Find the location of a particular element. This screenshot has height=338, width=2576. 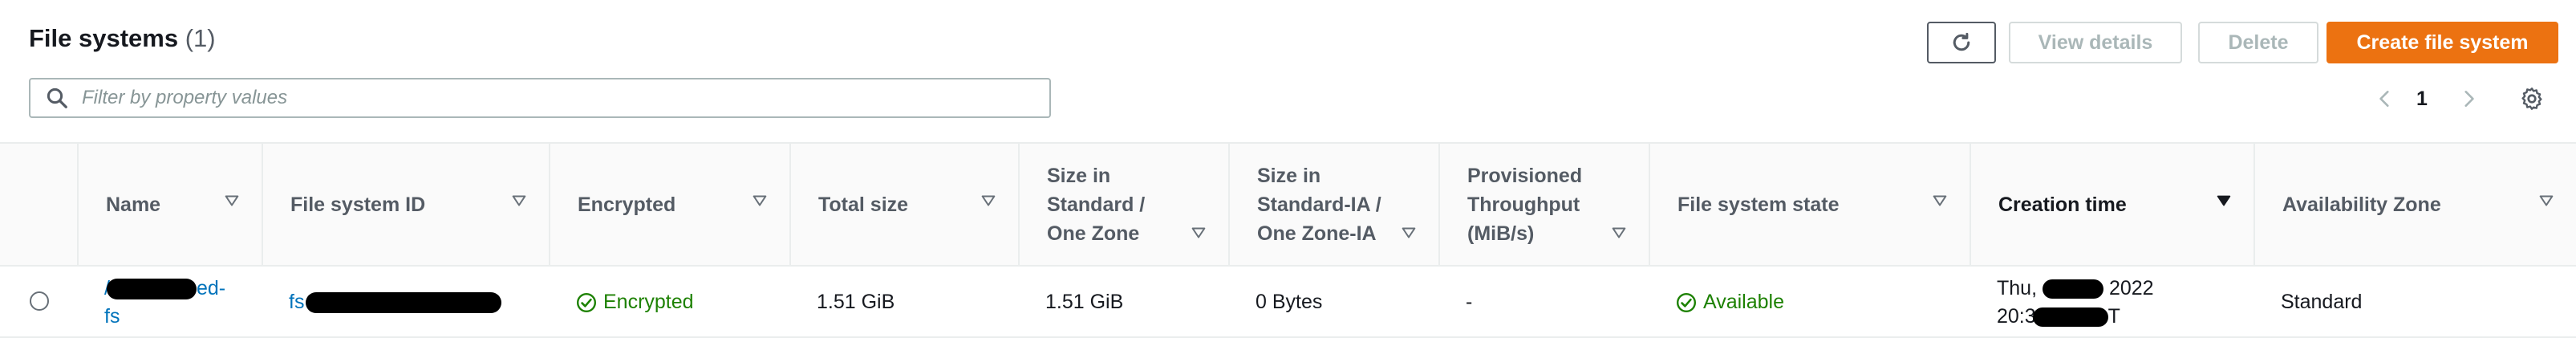

filter-input is located at coordinates (564, 98).